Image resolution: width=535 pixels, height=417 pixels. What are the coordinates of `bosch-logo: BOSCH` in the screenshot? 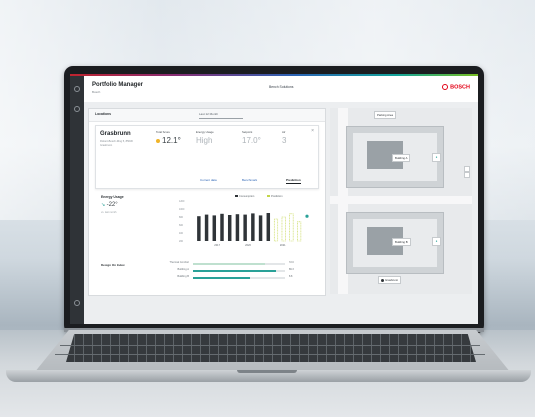 It's located at (456, 87).